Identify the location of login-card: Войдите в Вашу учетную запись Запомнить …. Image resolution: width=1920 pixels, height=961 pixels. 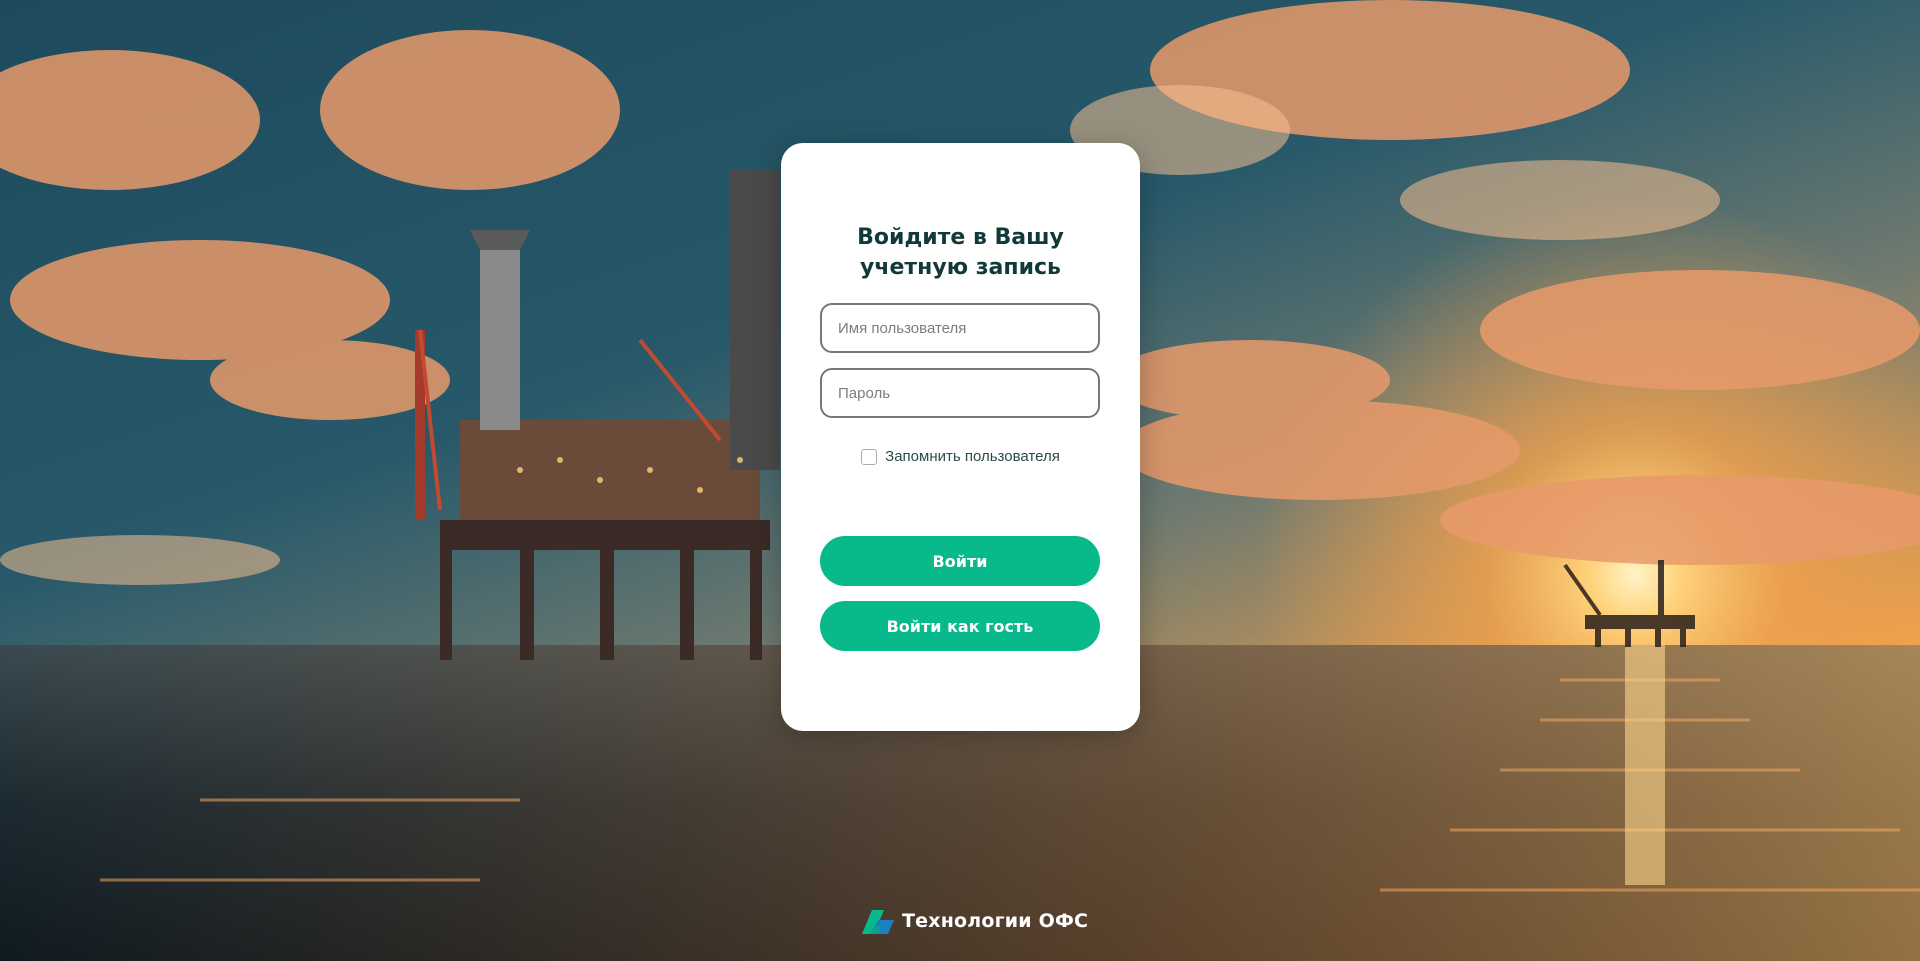
(960, 437).